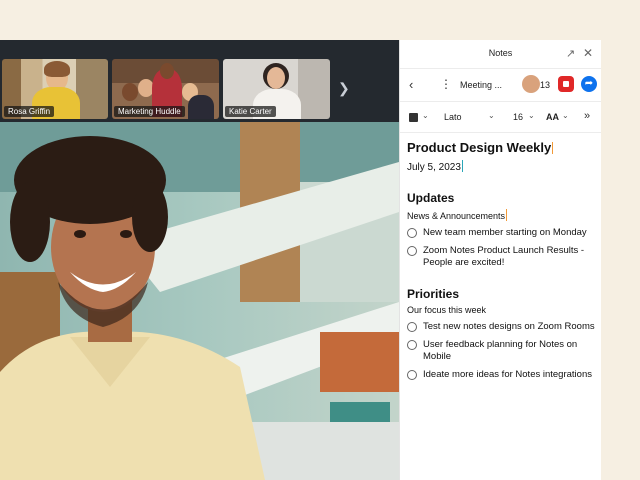 The image size is (640, 480). Describe the element at coordinates (276, 89) in the screenshot. I see `participant-tile-katie: Katie Carter` at that location.